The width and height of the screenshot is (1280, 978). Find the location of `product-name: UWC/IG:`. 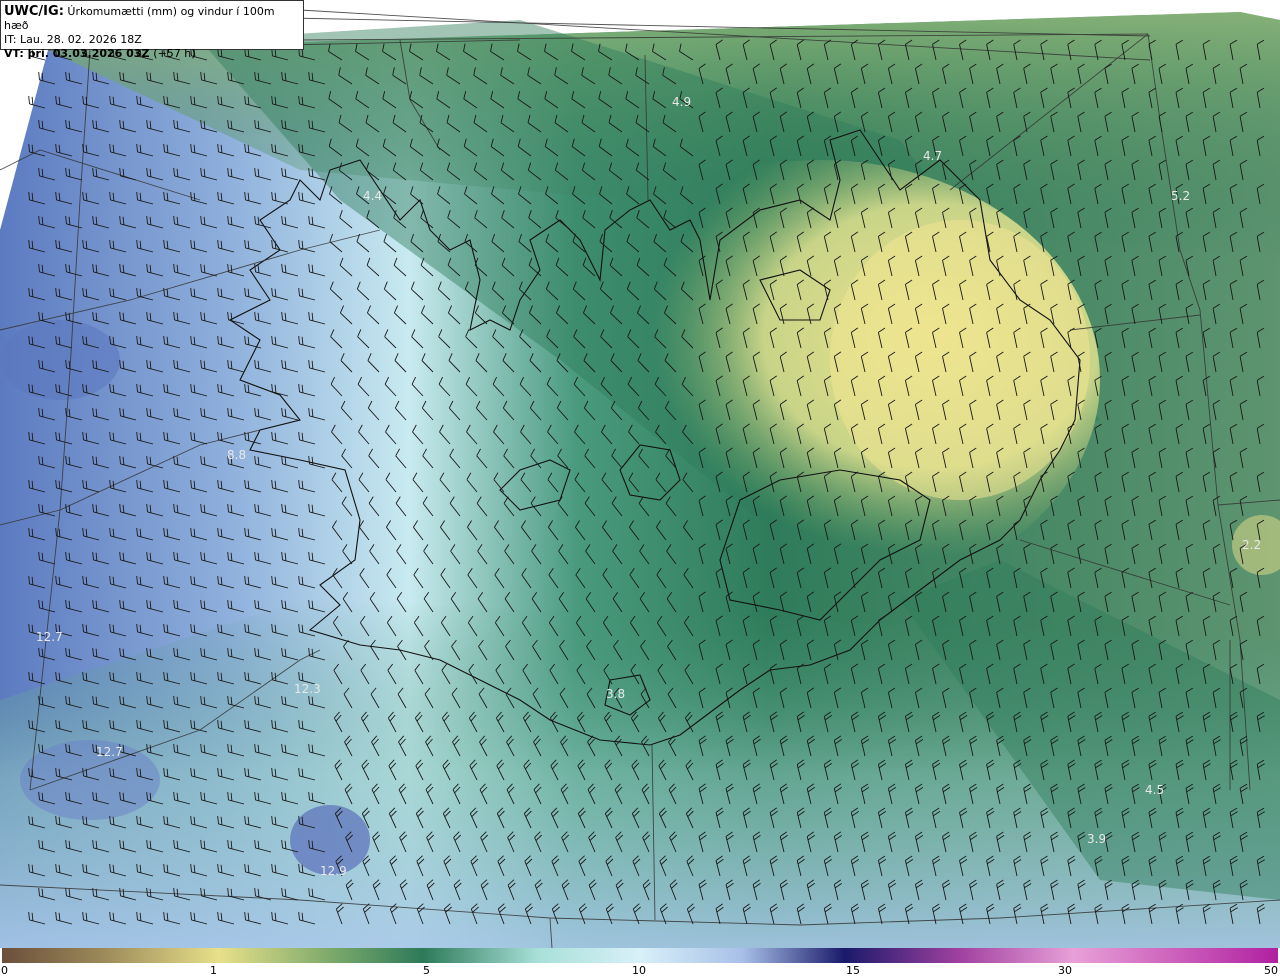

product-name: UWC/IG: is located at coordinates (34, 11).